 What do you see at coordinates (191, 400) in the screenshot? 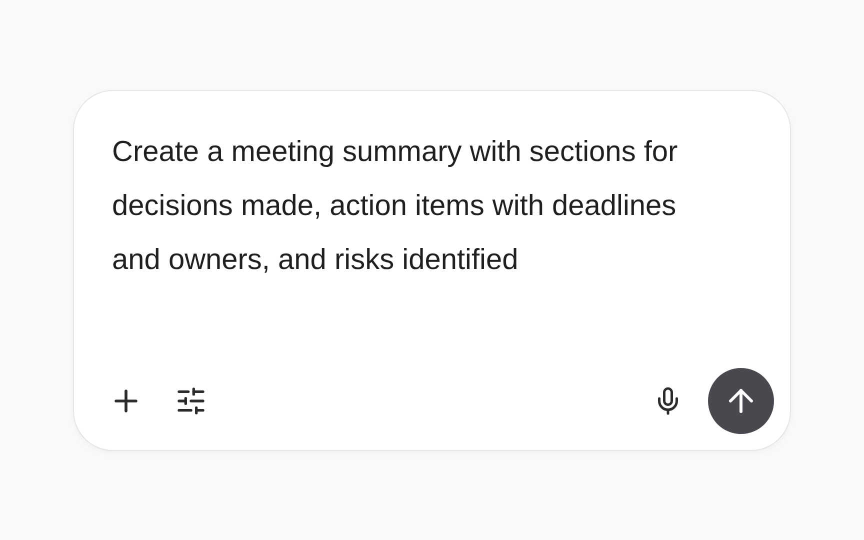
I see `sliders-icon` at bounding box center [191, 400].